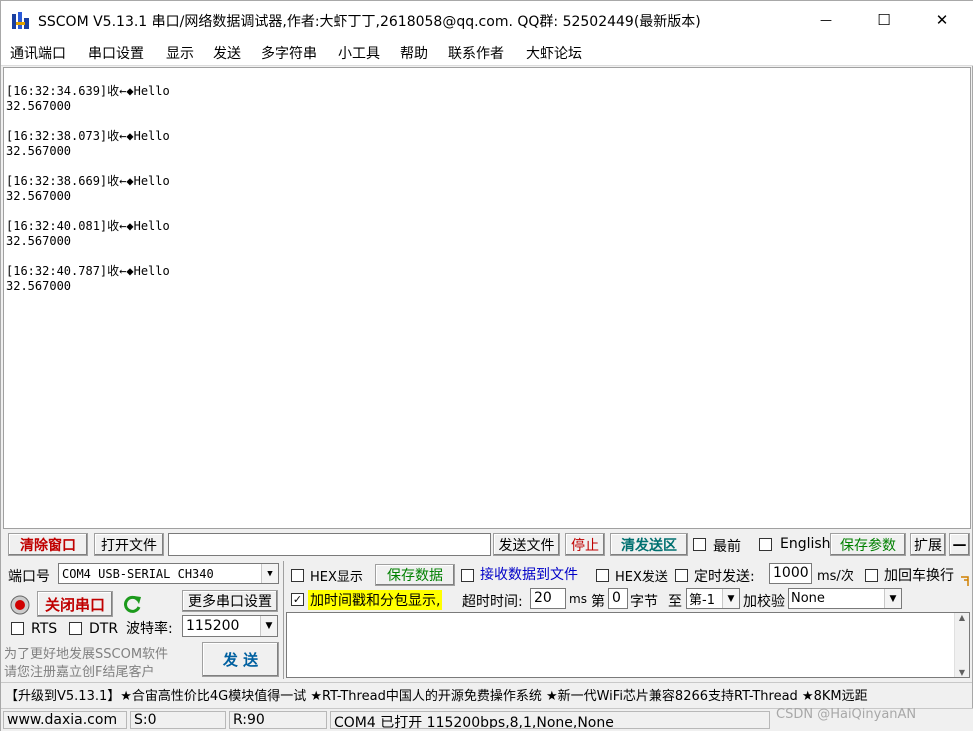 Image resolution: width=973 pixels, height=731 pixels. I want to click on log-header: [16:32:38.669]收←◆Hello, so click(88, 181).